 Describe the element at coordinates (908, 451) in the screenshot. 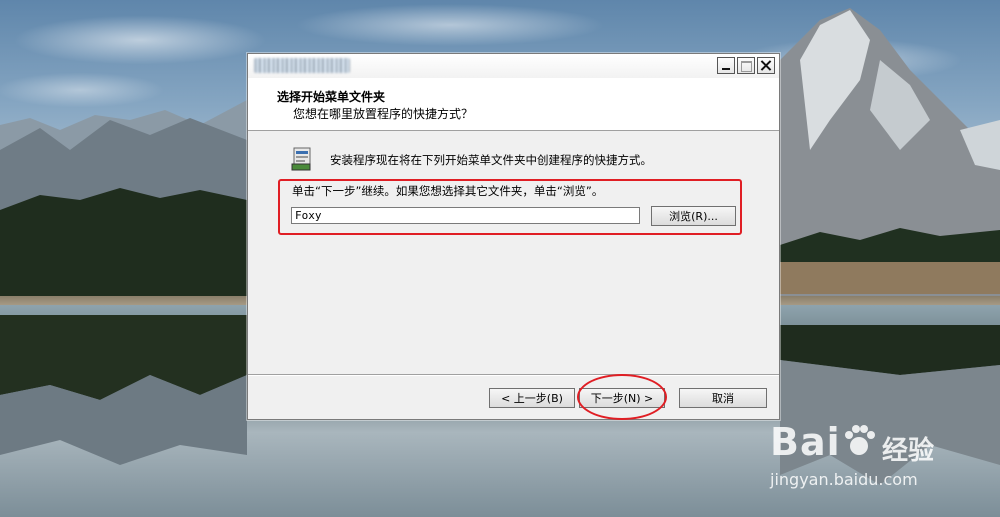

I see `watermark-brand-cn: 经验` at that location.